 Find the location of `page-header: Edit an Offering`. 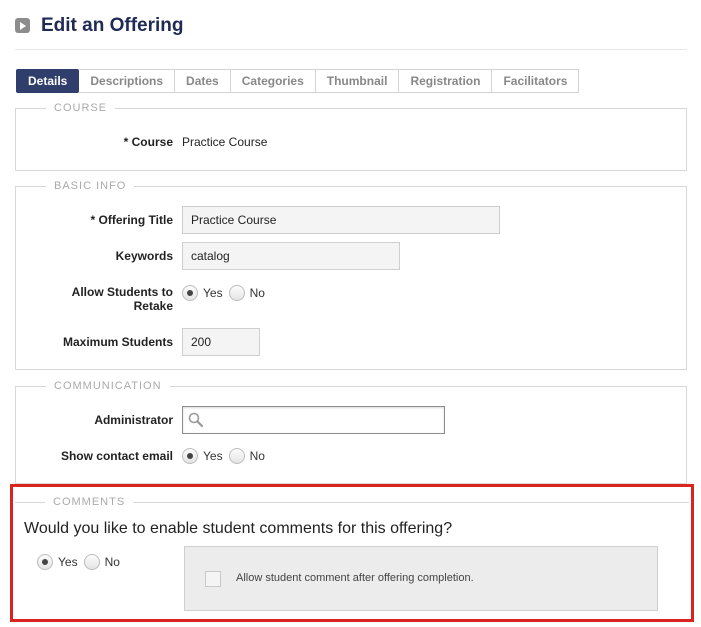

page-header: Edit an Offering is located at coordinates (351, 32).